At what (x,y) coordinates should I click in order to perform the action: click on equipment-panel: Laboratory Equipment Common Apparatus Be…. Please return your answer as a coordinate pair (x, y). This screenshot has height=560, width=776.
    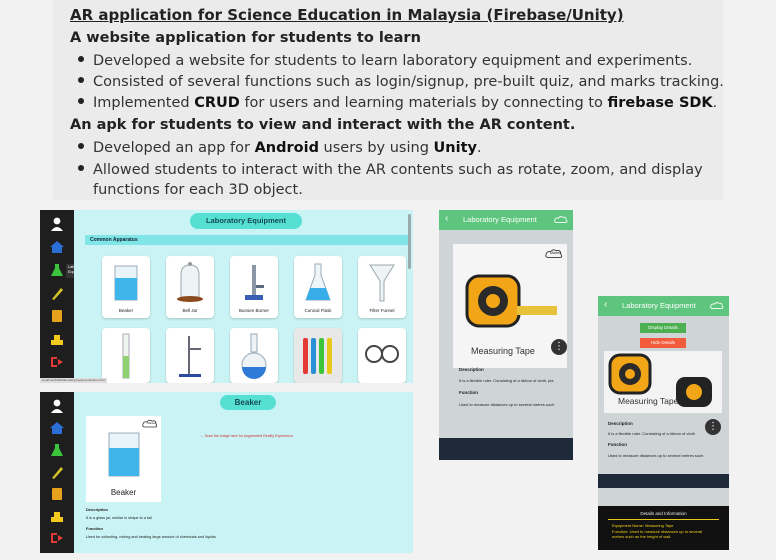
    Looking at the image, I should click on (243, 296).